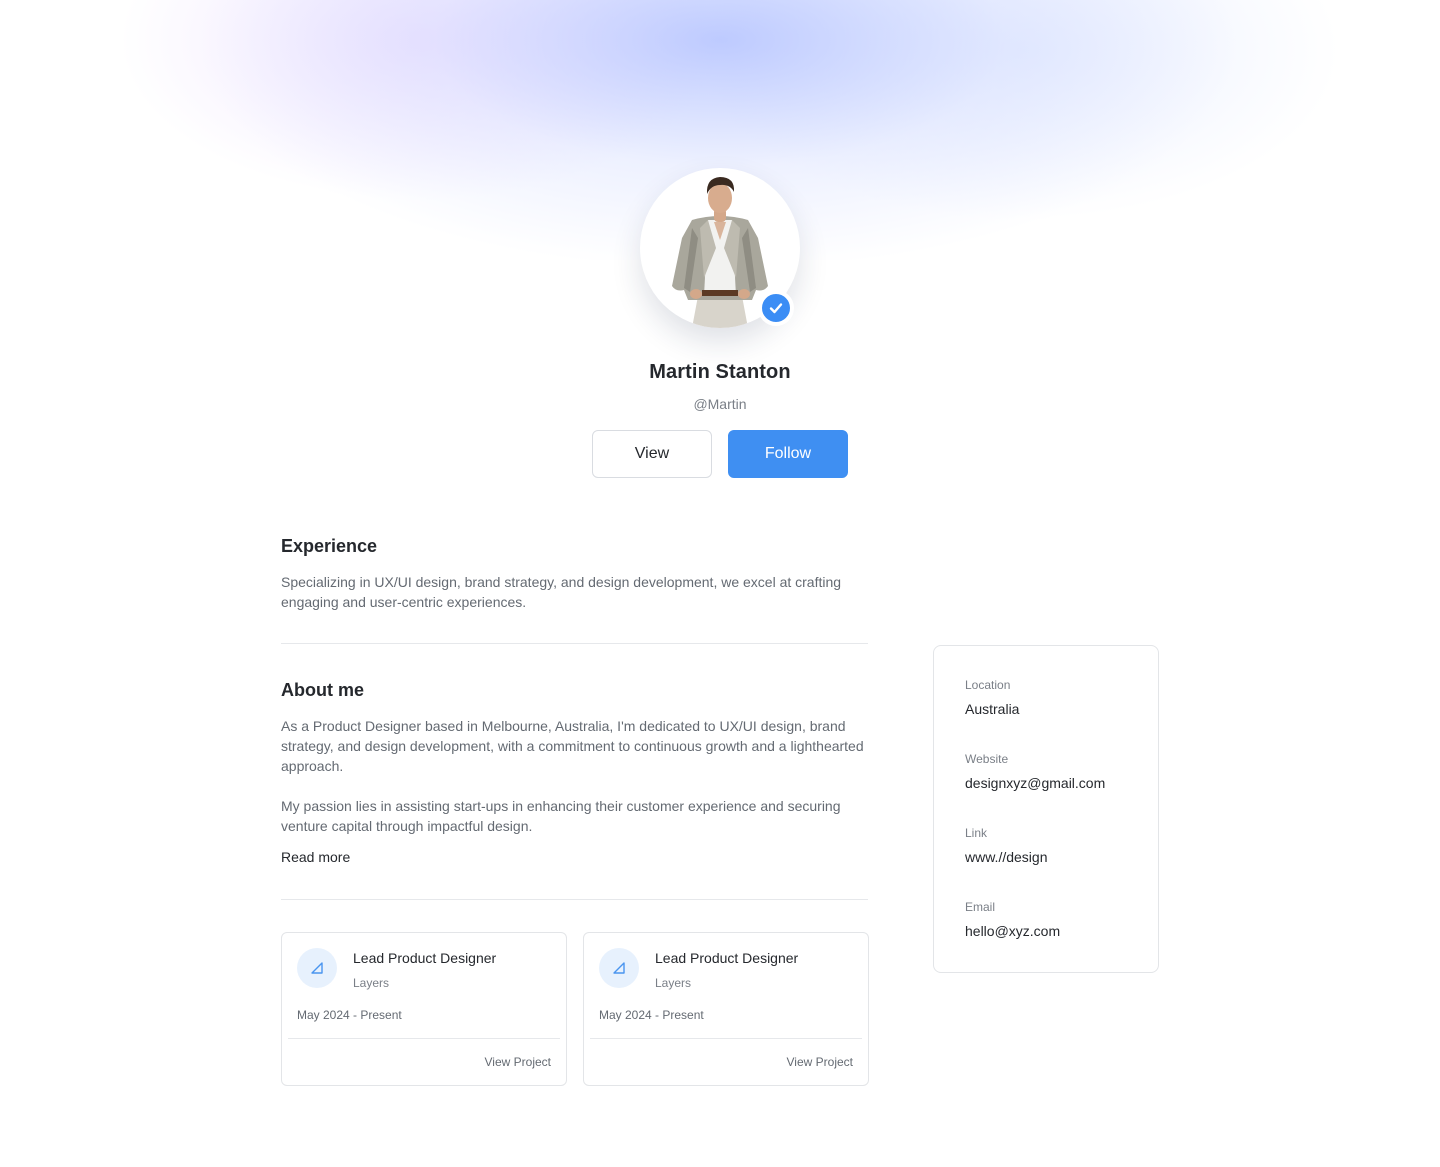  What do you see at coordinates (315, 857) in the screenshot?
I see `read-more-link: Read more` at bounding box center [315, 857].